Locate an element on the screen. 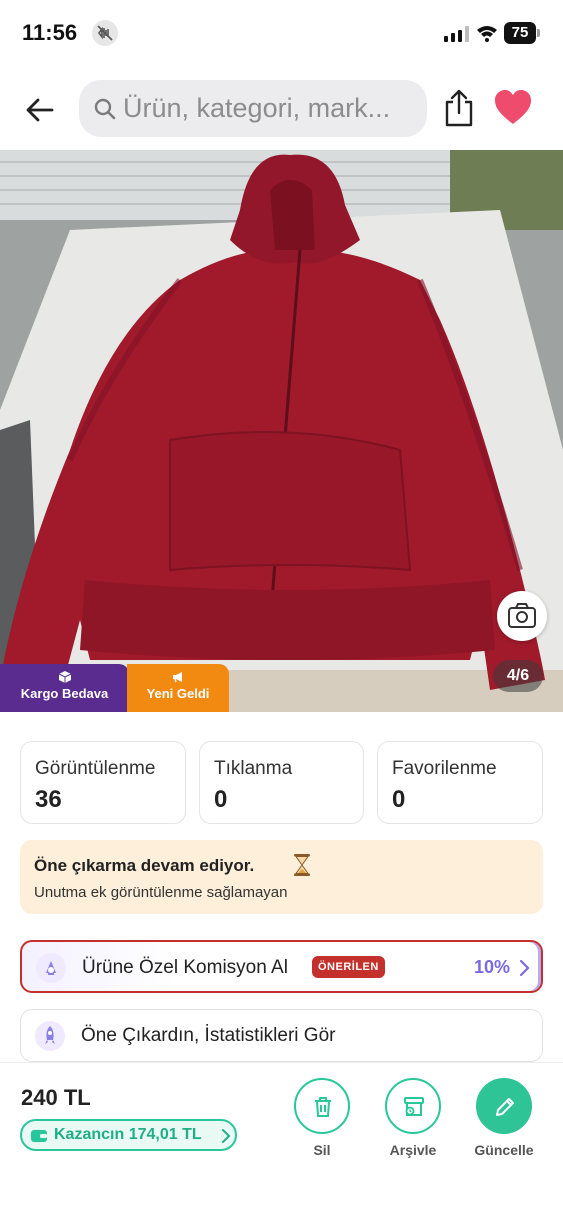 This screenshot has height=1218, width=563. share-button is located at coordinates (459, 108).